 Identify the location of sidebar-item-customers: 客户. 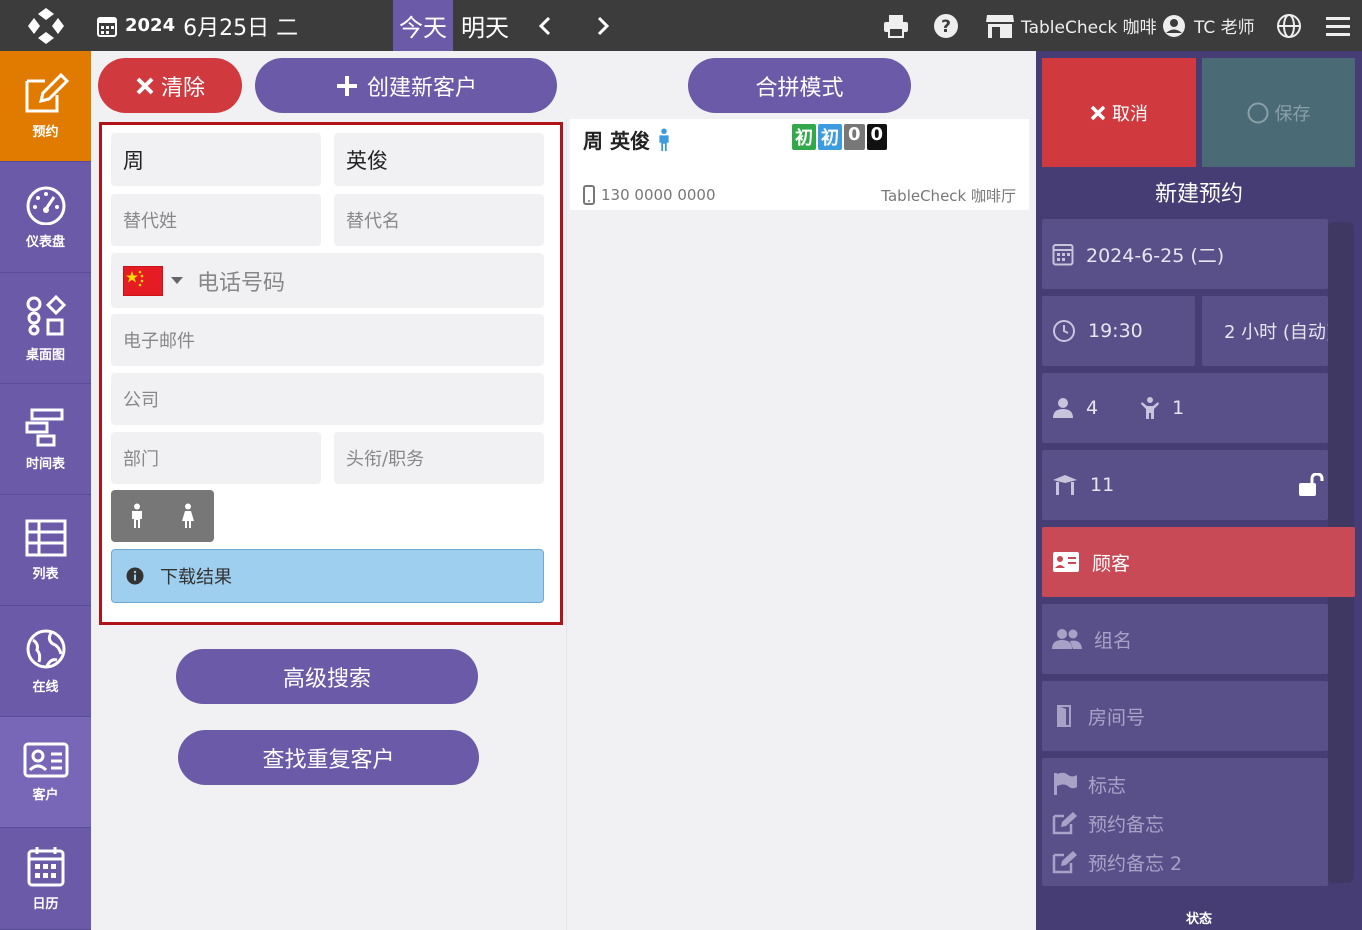
(45, 772).